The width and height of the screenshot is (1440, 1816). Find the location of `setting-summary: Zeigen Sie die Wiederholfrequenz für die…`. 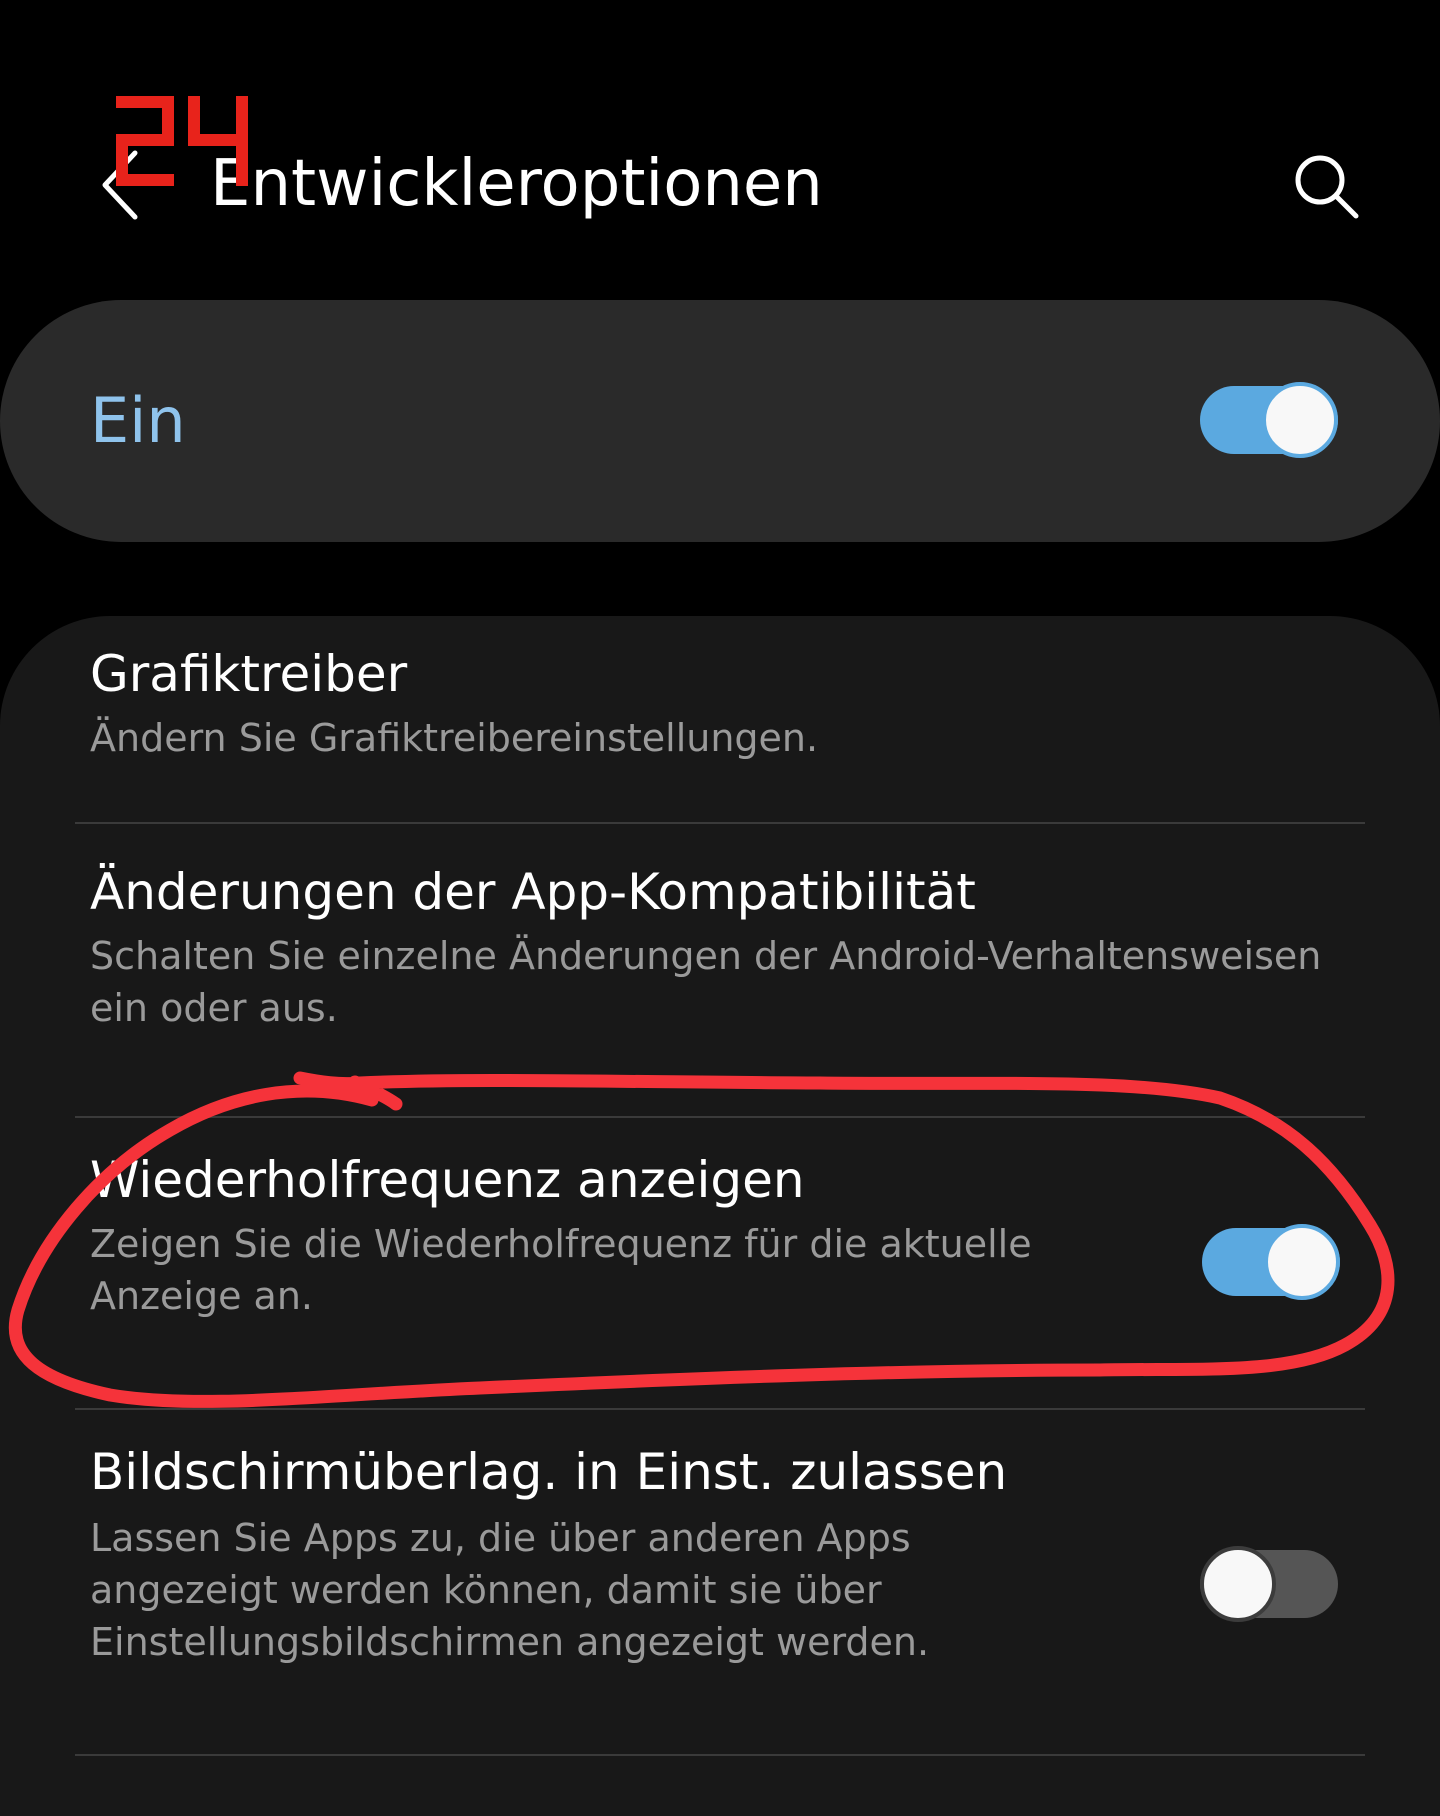

setting-summary: Zeigen Sie die Wiederholfrequenz für die… is located at coordinates (561, 1270).